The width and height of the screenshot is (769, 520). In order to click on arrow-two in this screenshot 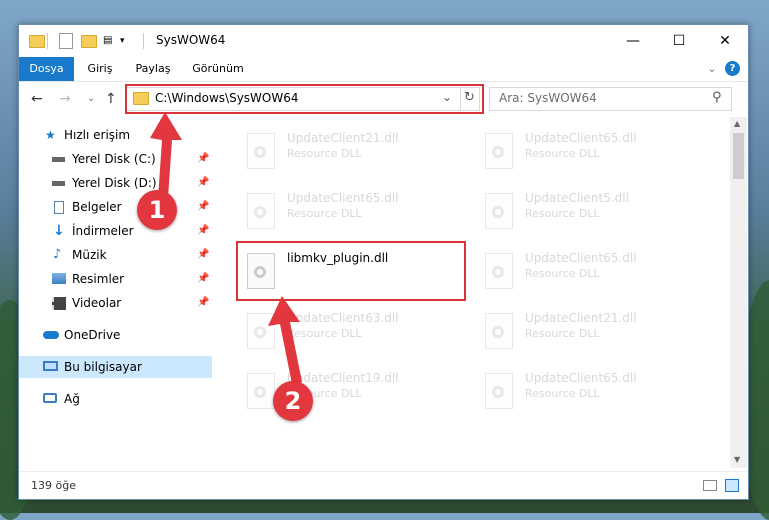, I will do `click(285, 340)`.